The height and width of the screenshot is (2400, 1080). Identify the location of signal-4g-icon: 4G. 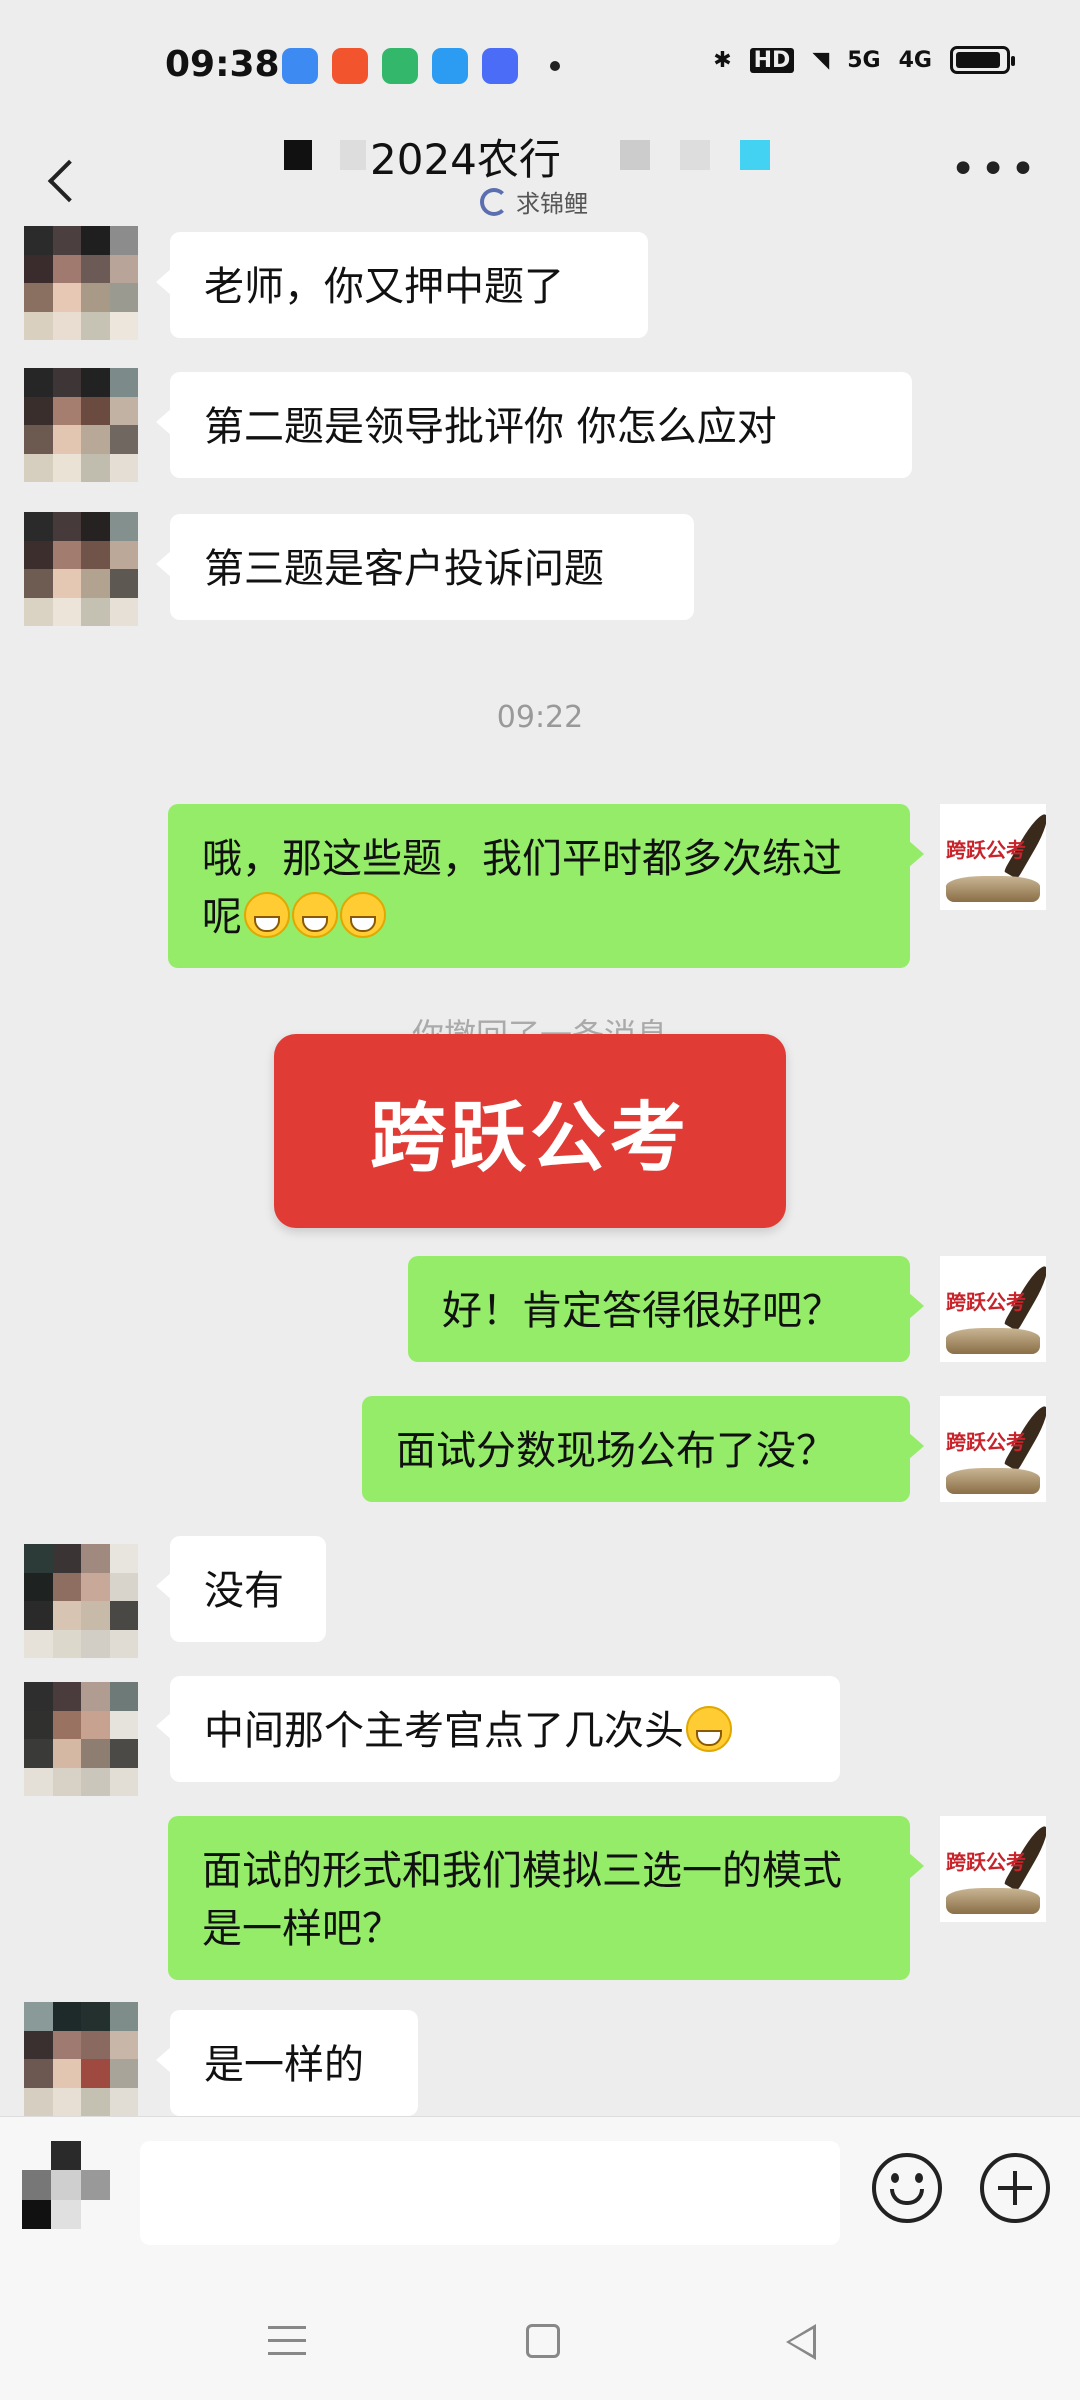
(915, 60).